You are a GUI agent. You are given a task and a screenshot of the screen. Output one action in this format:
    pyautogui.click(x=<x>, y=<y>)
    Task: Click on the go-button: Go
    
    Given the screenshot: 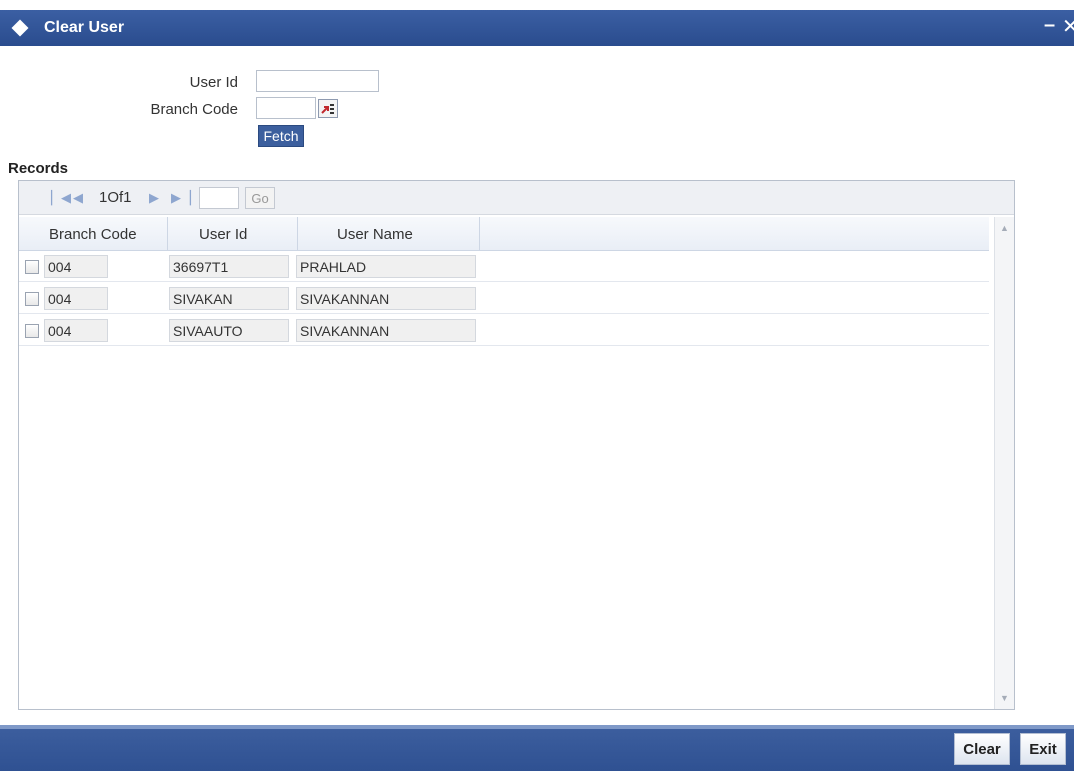 What is the action you would take?
    pyautogui.click(x=260, y=198)
    